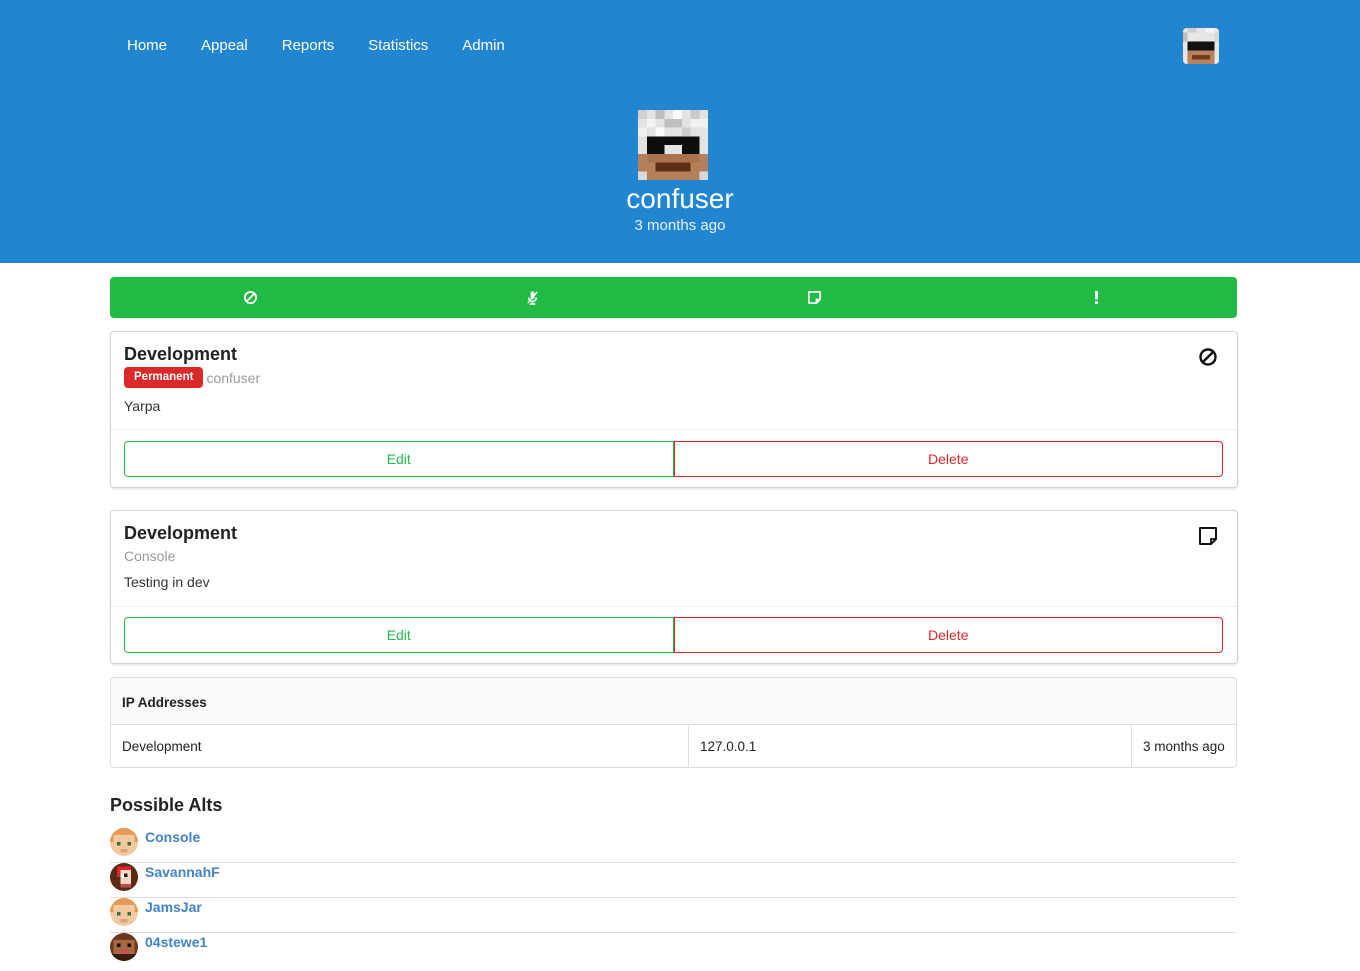 The width and height of the screenshot is (1360, 971). I want to click on table-row: Development 127.0.0.1 3 months ago, so click(673, 746).